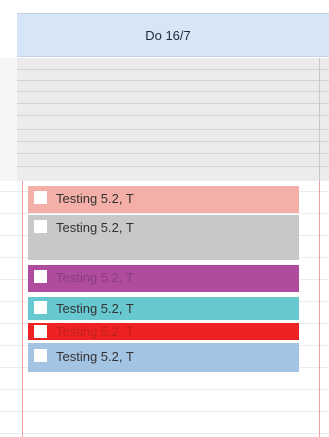 The image size is (329, 437). Describe the element at coordinates (319, 119) in the screenshot. I see `all-day-divider` at that location.